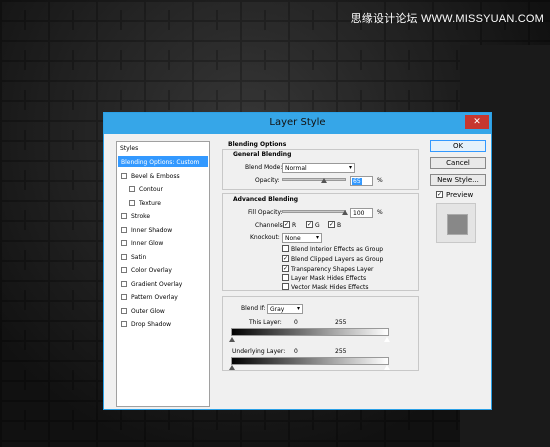 Image resolution: width=550 pixels, height=447 pixels. Describe the element at coordinates (150, 203) in the screenshot. I see `style-item-label: Texture` at that location.